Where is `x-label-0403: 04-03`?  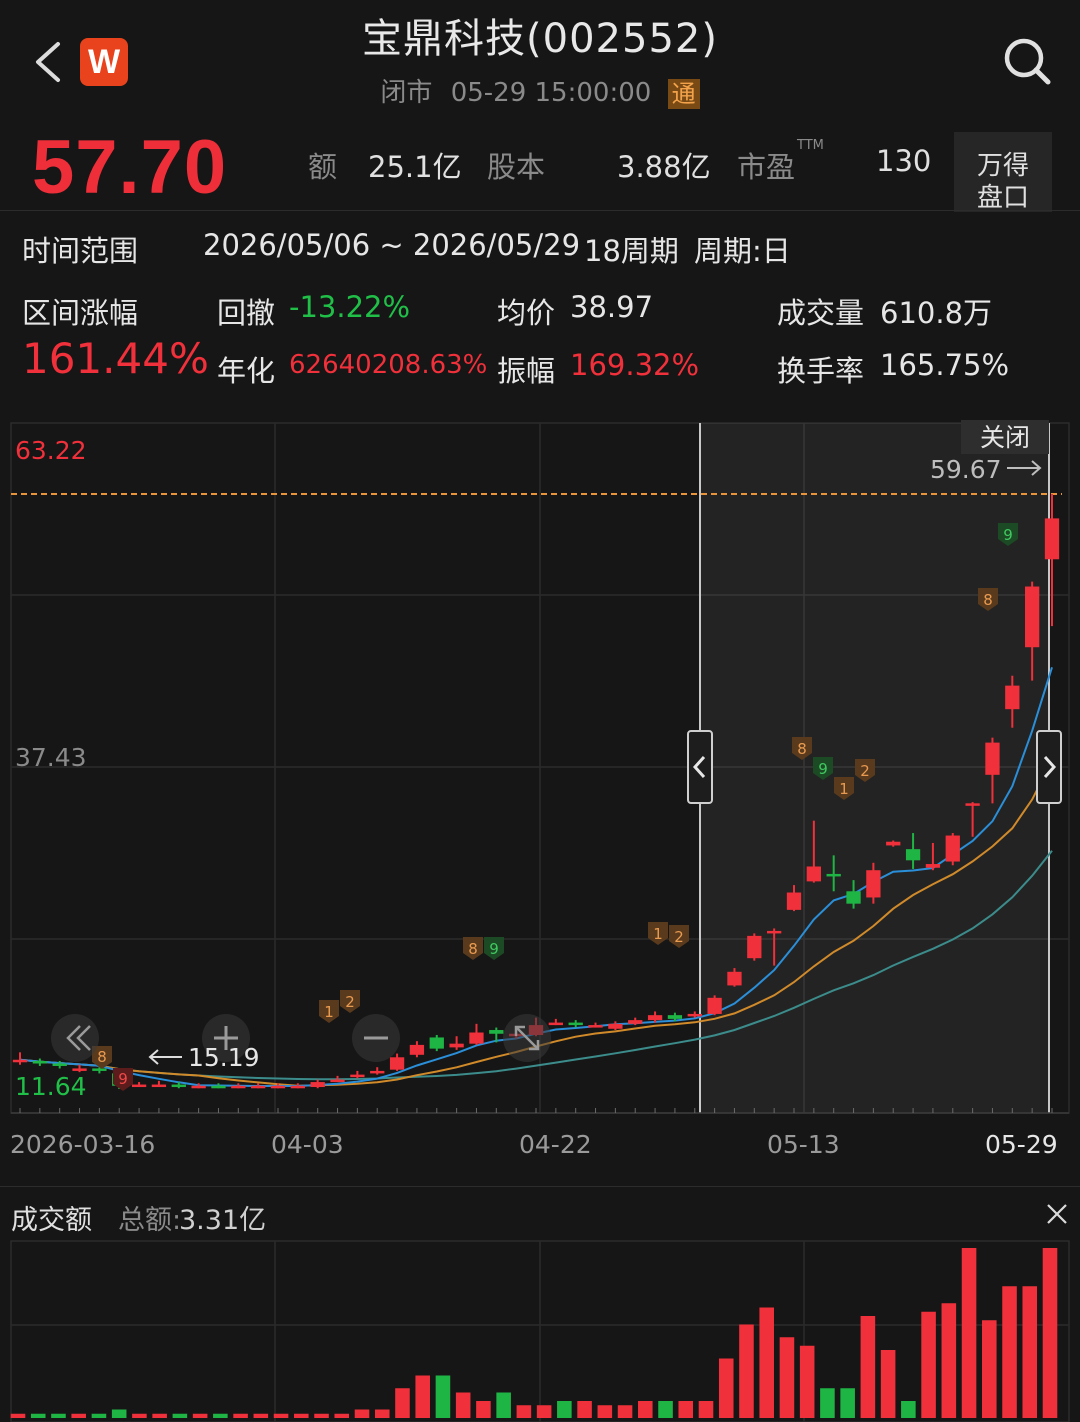
x-label-0403: 04-03 is located at coordinates (307, 1144).